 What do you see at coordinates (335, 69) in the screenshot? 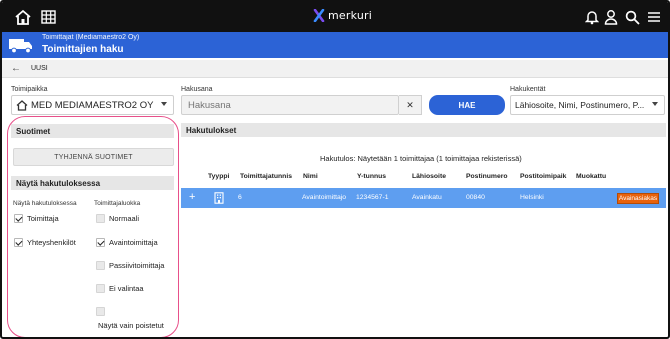
I see `breadcrumb: ← UUSI` at bounding box center [335, 69].